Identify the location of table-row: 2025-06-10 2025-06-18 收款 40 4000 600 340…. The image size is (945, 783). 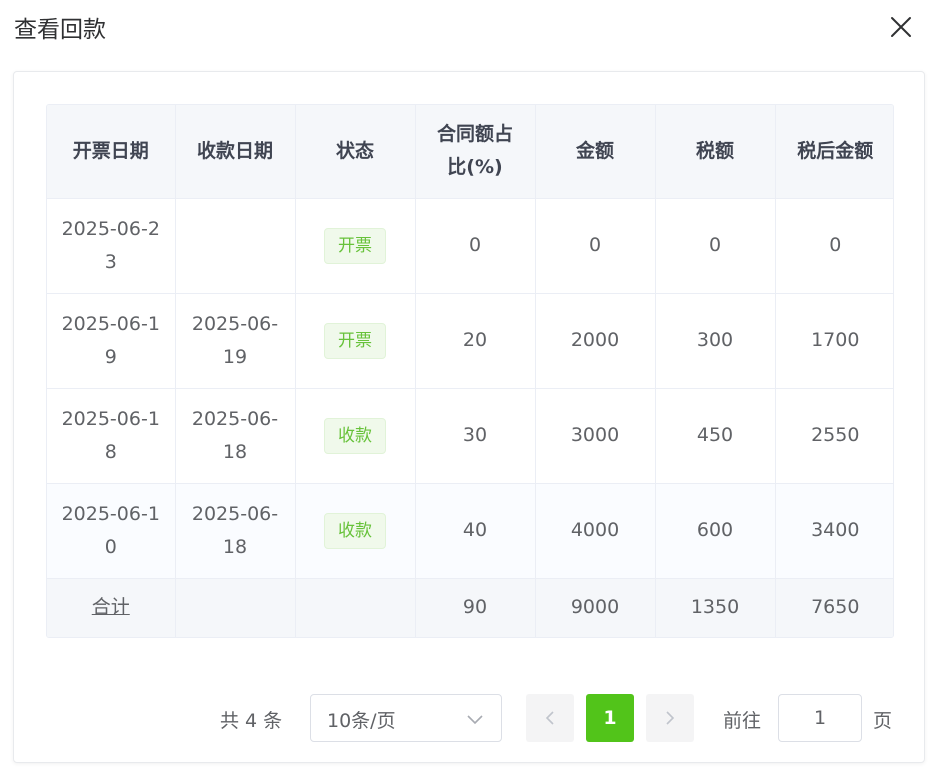
(470, 531).